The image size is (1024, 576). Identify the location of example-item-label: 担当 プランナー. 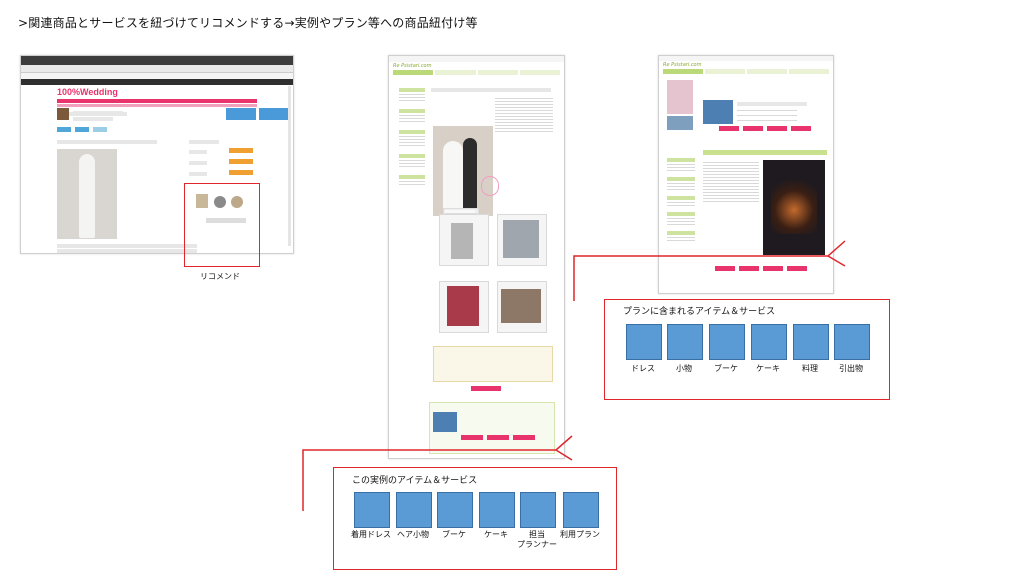
(537, 539).